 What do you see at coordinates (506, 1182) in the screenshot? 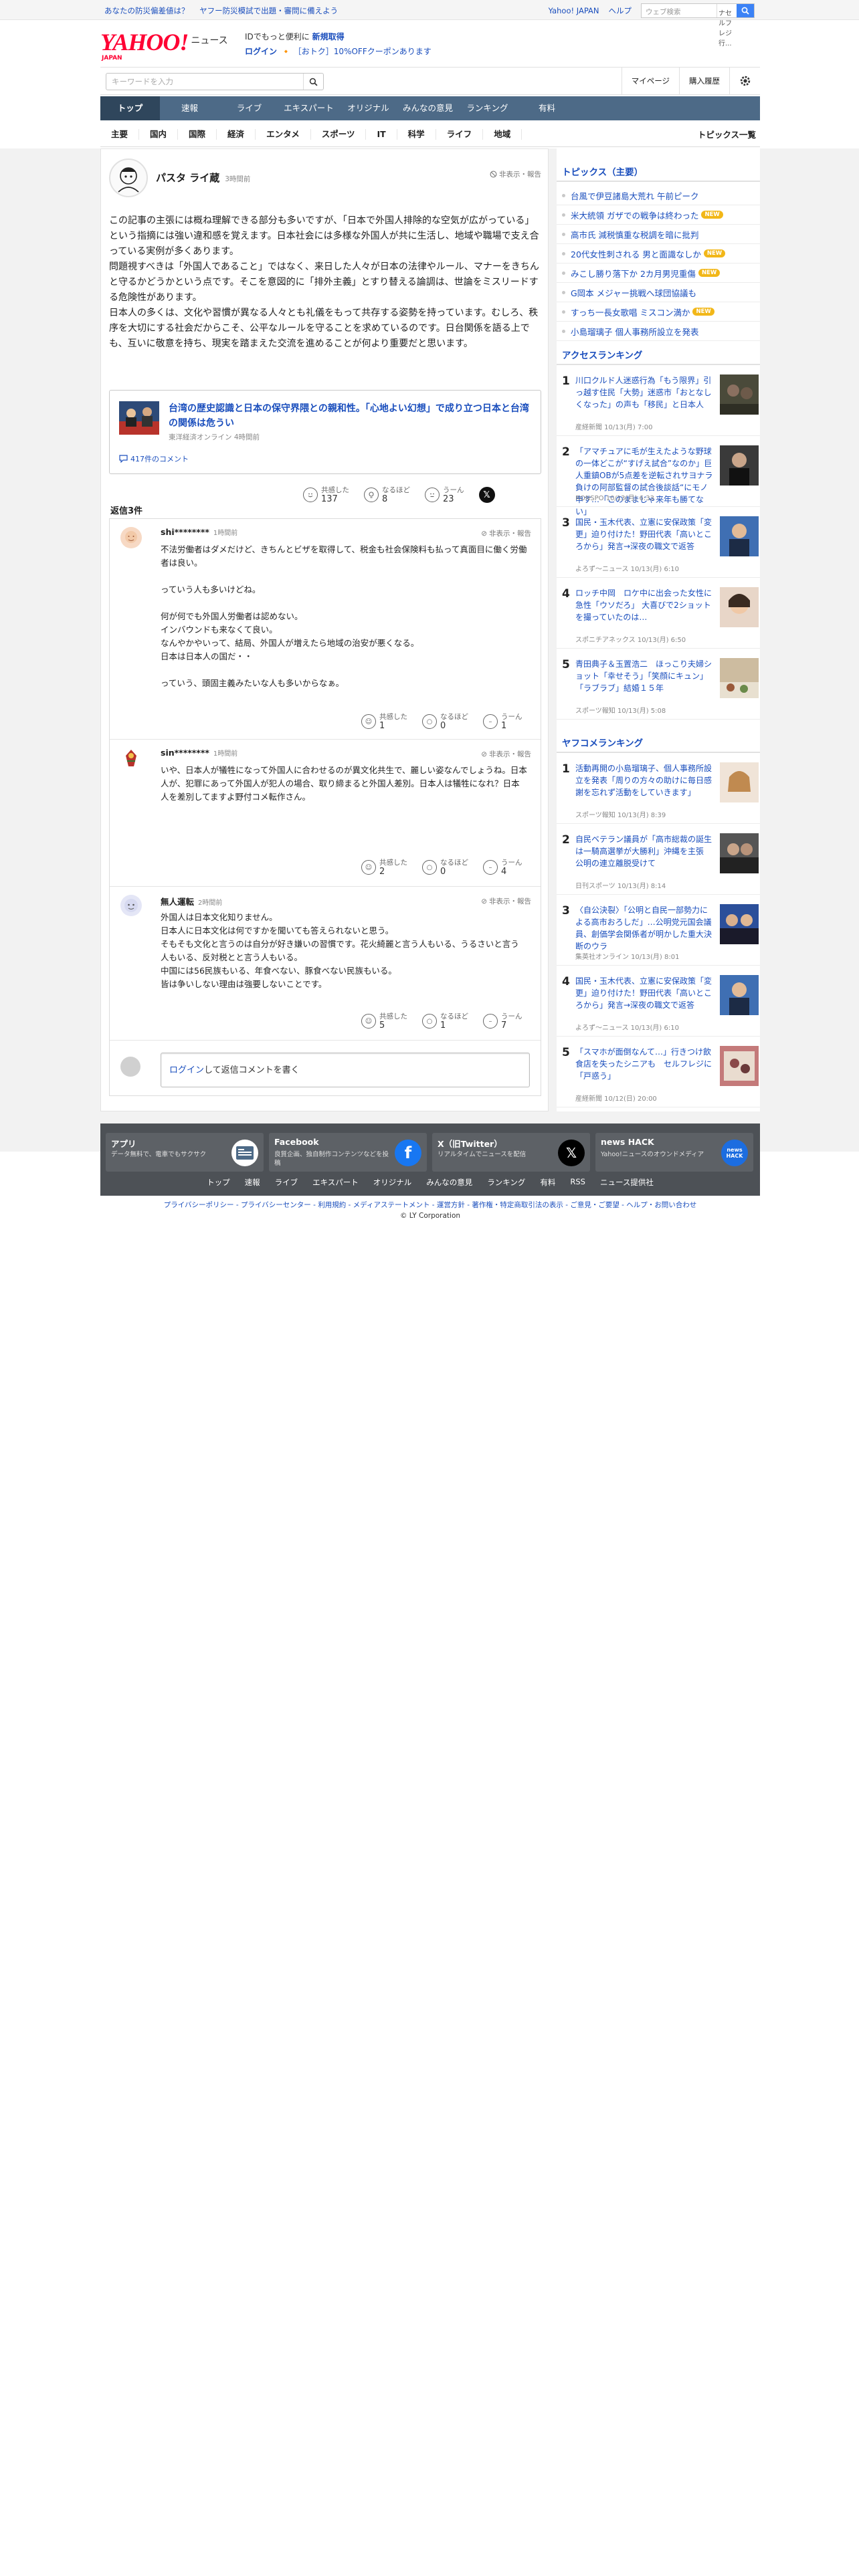
I see `footer-link: ランキング` at bounding box center [506, 1182].